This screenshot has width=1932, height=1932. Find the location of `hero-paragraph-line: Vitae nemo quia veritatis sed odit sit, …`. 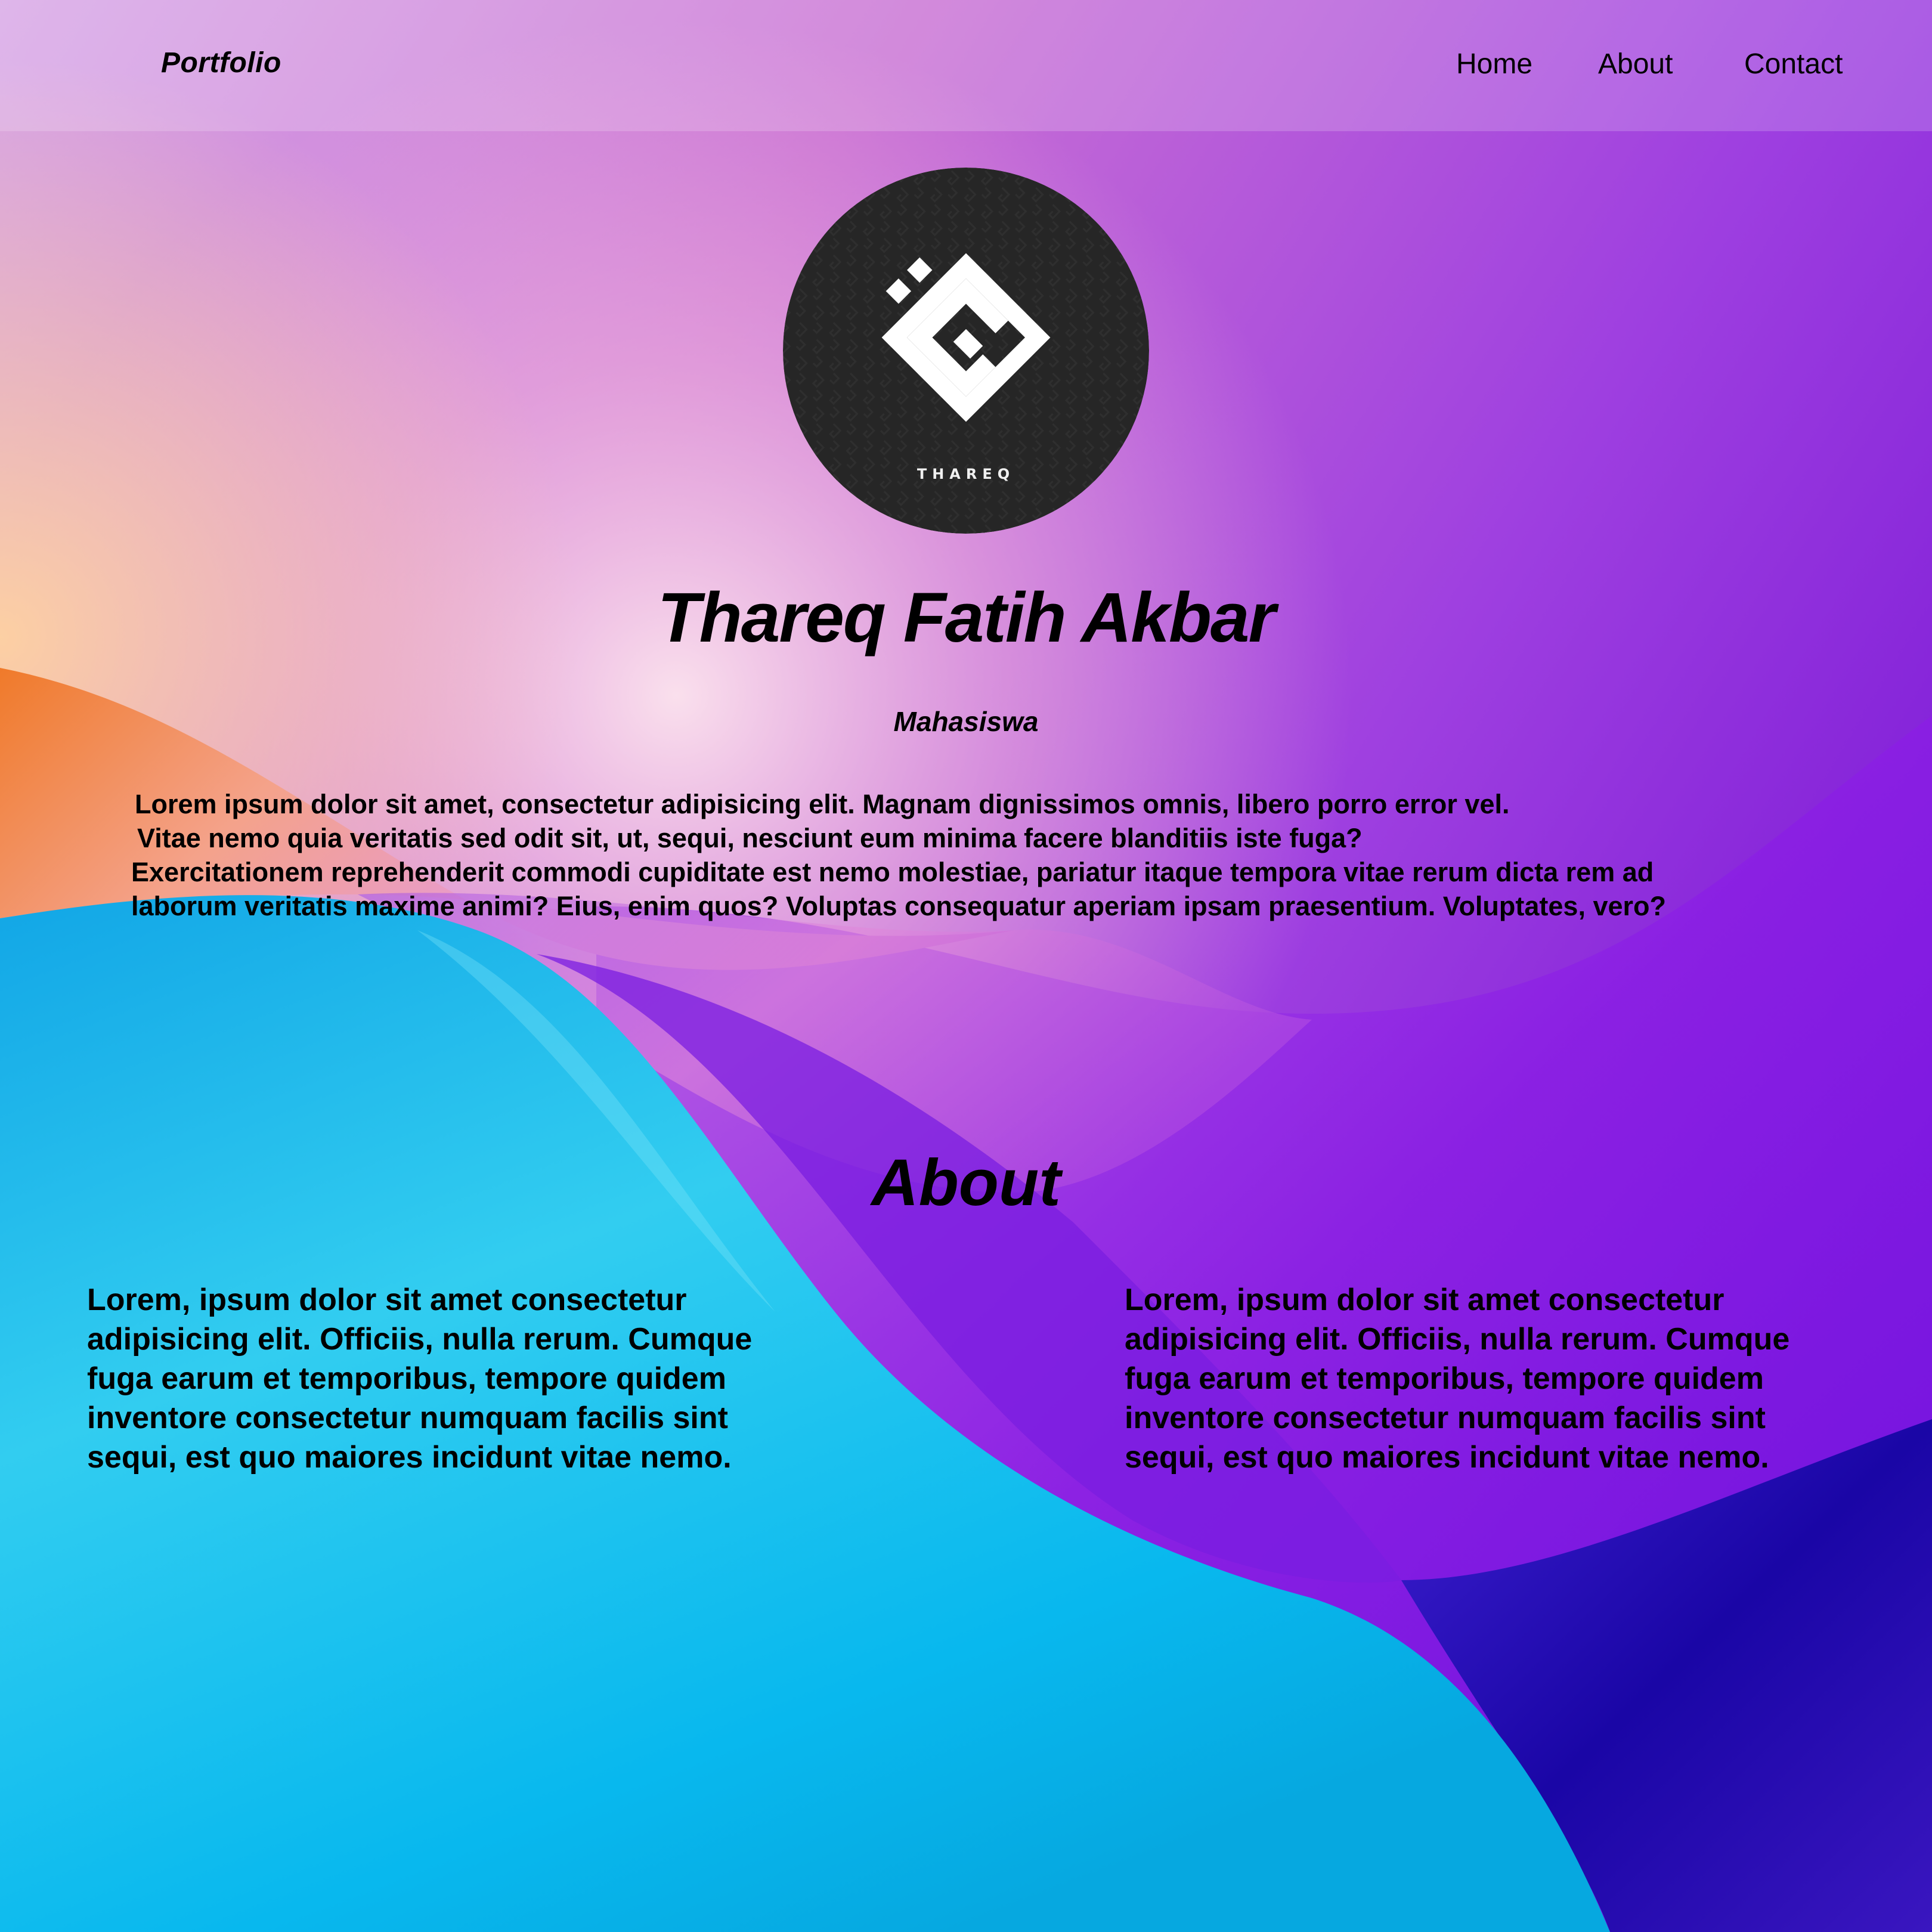

hero-paragraph-line: Vitae nemo quia veritatis sed odit sit, … is located at coordinates (750, 838).